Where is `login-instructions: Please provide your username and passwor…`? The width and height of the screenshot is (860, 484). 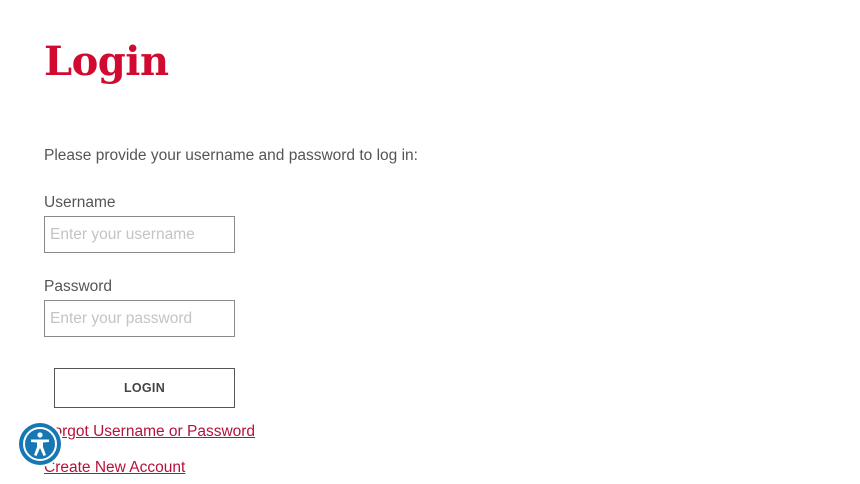
login-instructions: Please provide your username and passwor… is located at coordinates (231, 155).